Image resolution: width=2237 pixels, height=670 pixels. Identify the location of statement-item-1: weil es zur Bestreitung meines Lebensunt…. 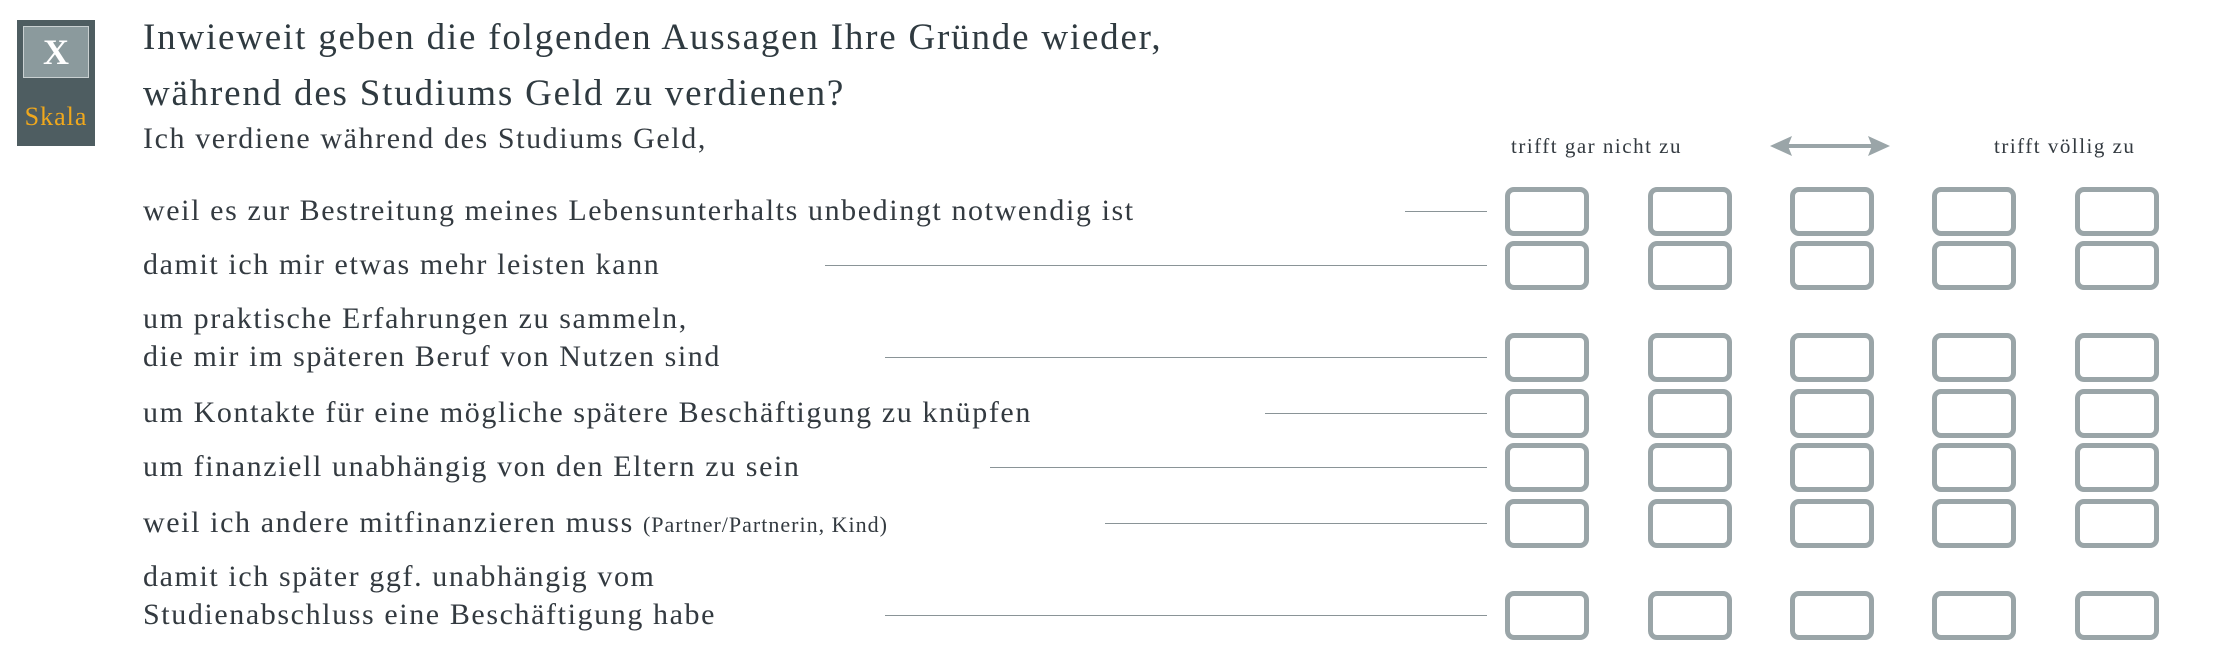
(645, 211).